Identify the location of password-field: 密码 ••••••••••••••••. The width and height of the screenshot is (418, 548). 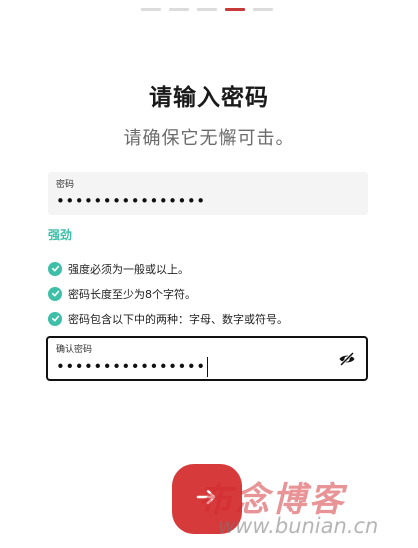
(208, 193).